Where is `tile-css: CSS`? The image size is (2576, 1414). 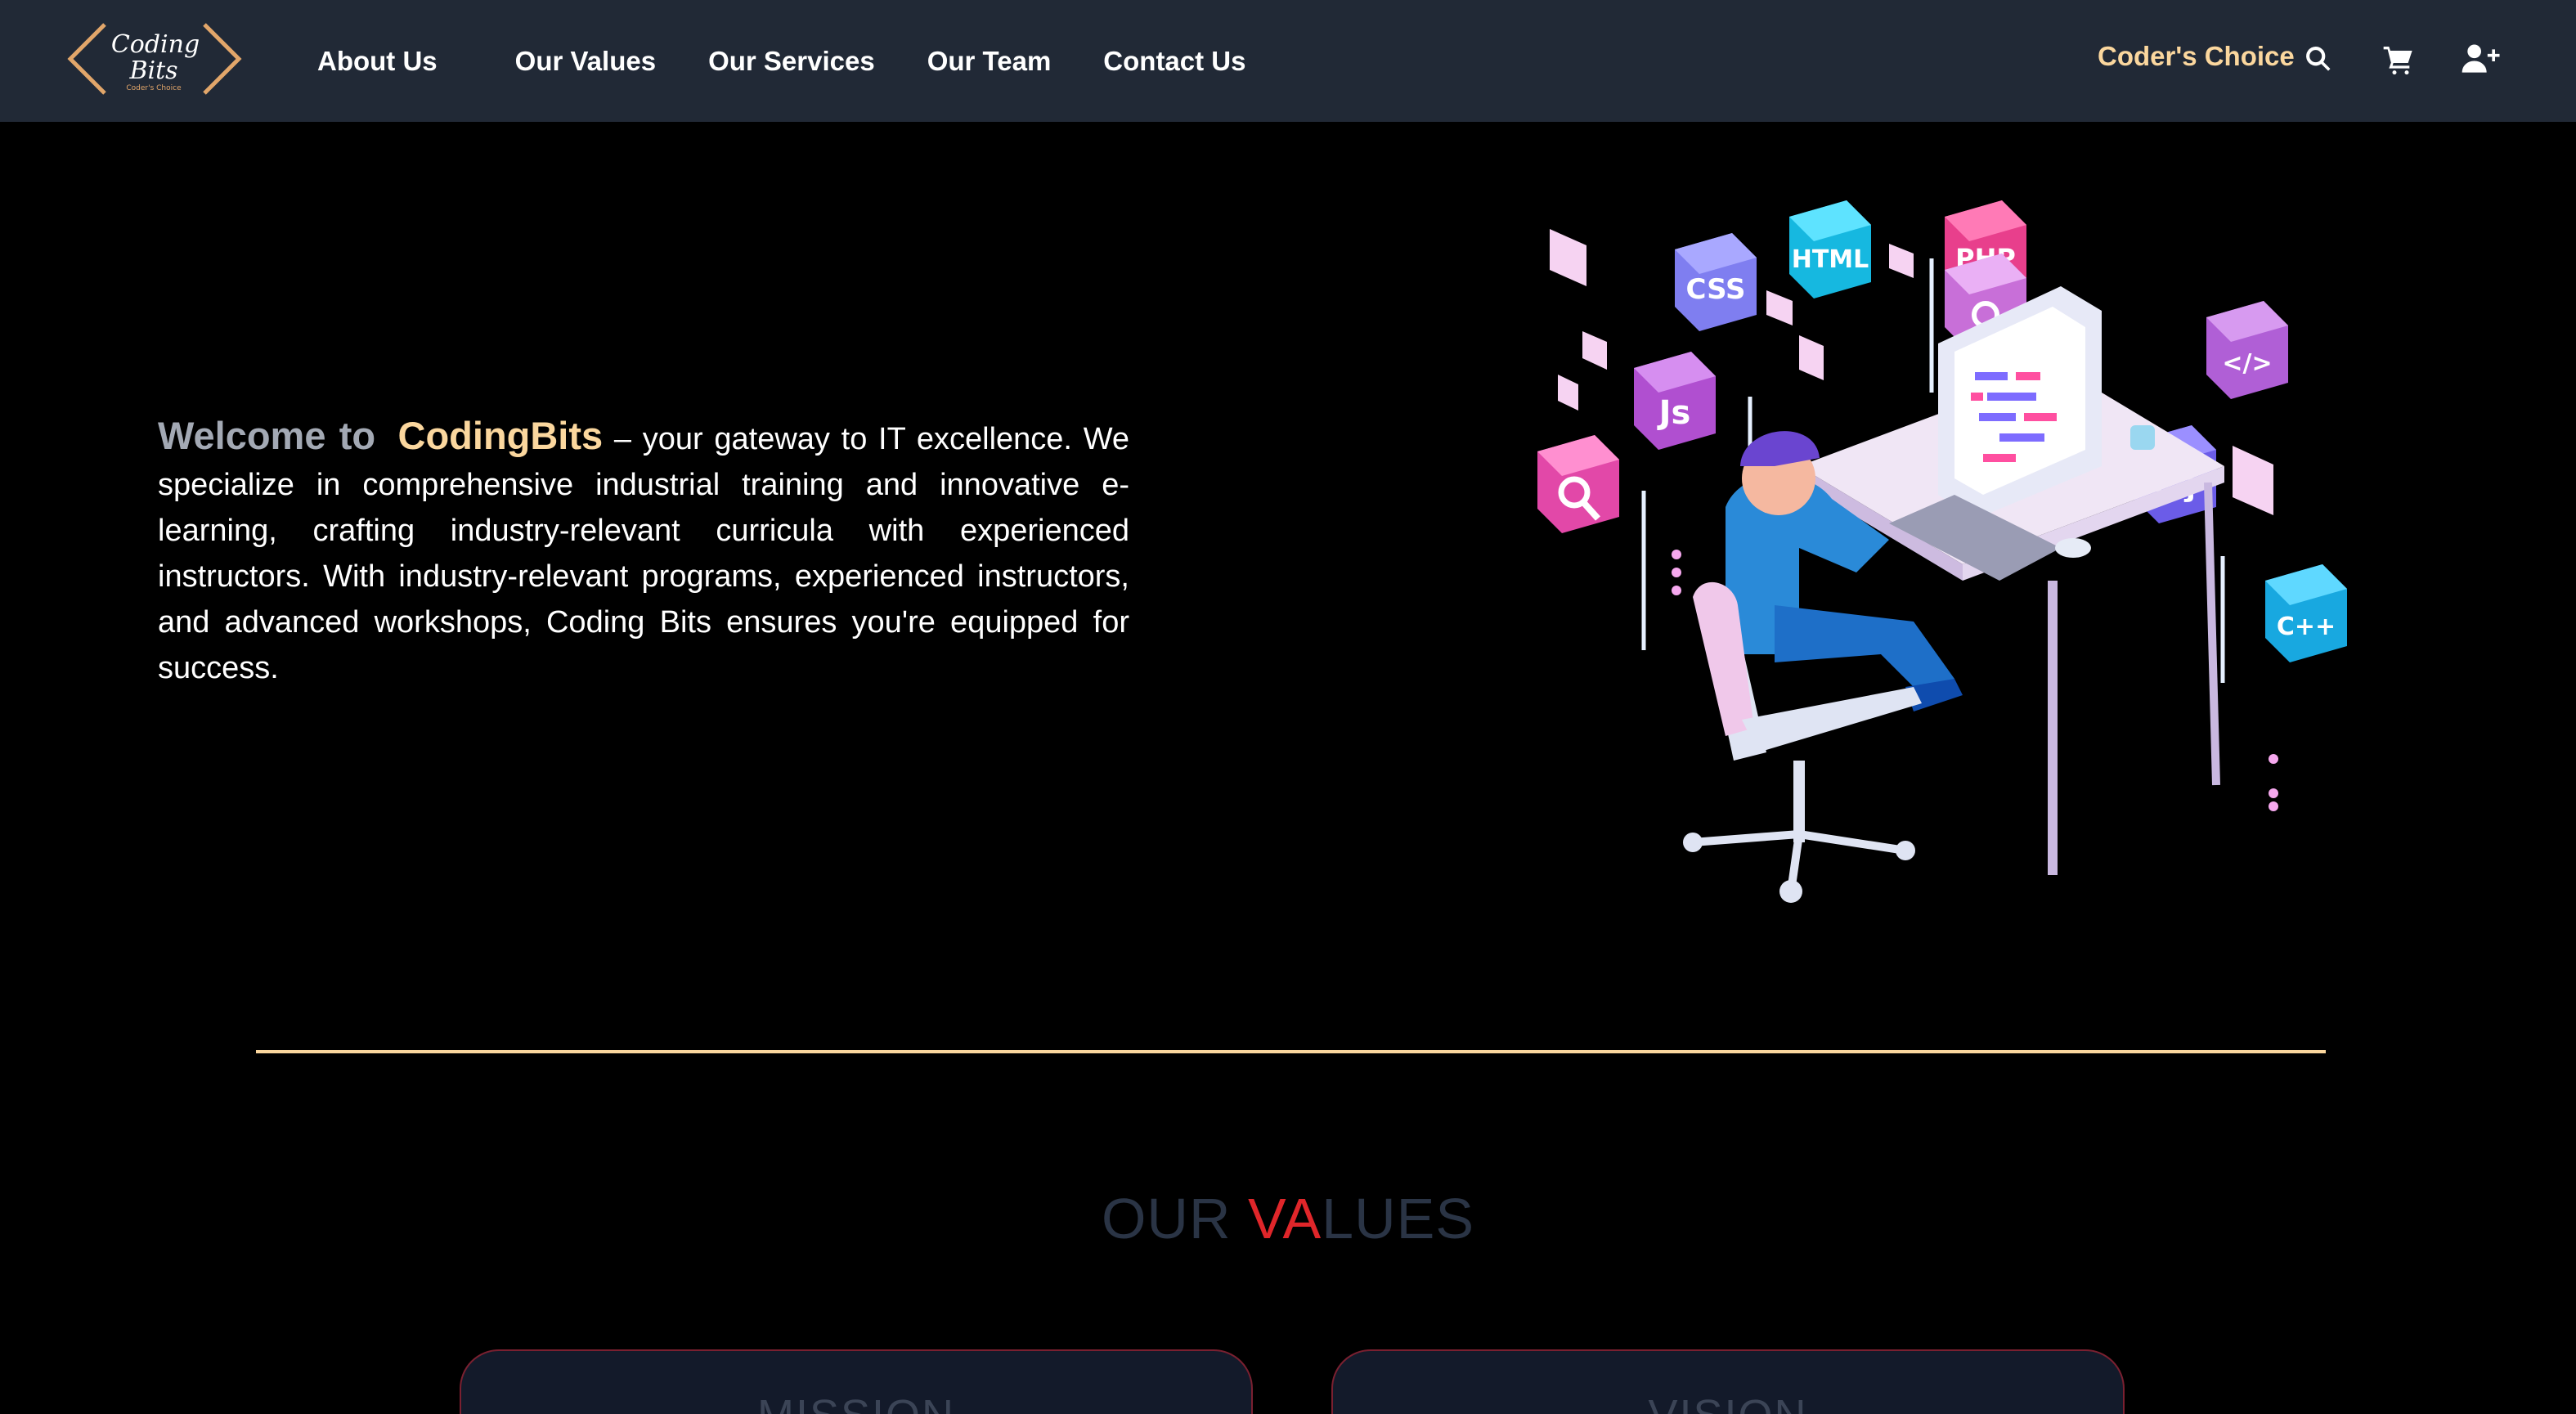 tile-css: CSS is located at coordinates (1715, 289).